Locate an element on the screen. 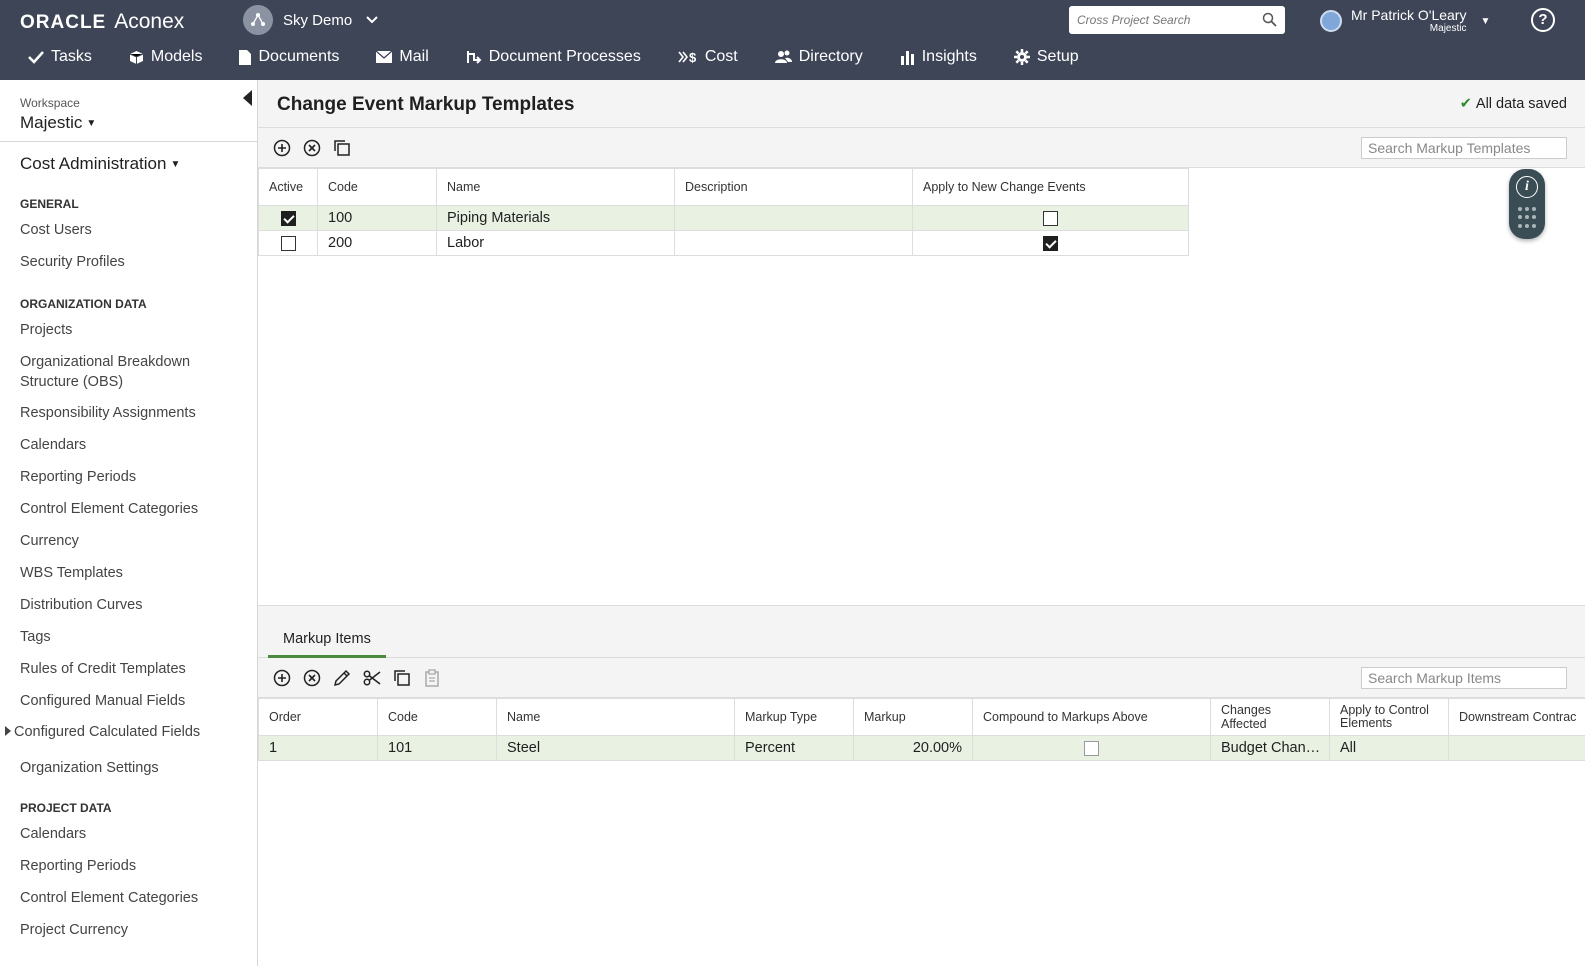  edit-icon is located at coordinates (342, 678).